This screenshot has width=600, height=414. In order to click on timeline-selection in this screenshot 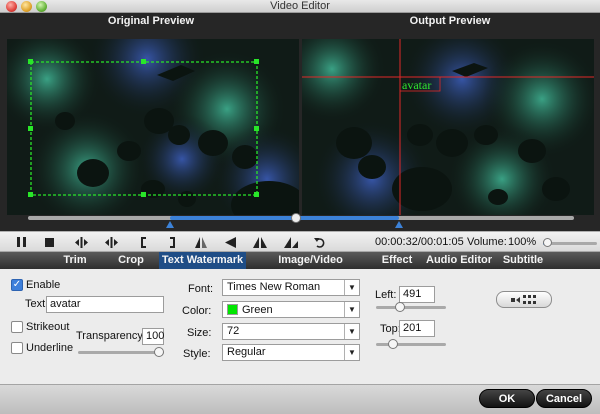, I will do `click(284, 218)`.